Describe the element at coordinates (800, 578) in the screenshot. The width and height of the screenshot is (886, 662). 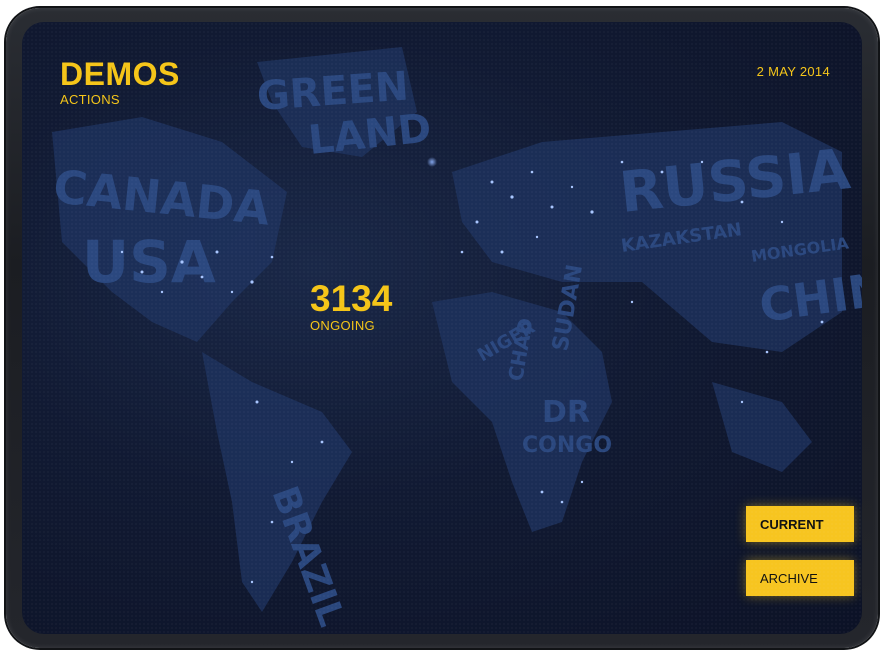
I see `archive-button: ARCHIVE` at that location.